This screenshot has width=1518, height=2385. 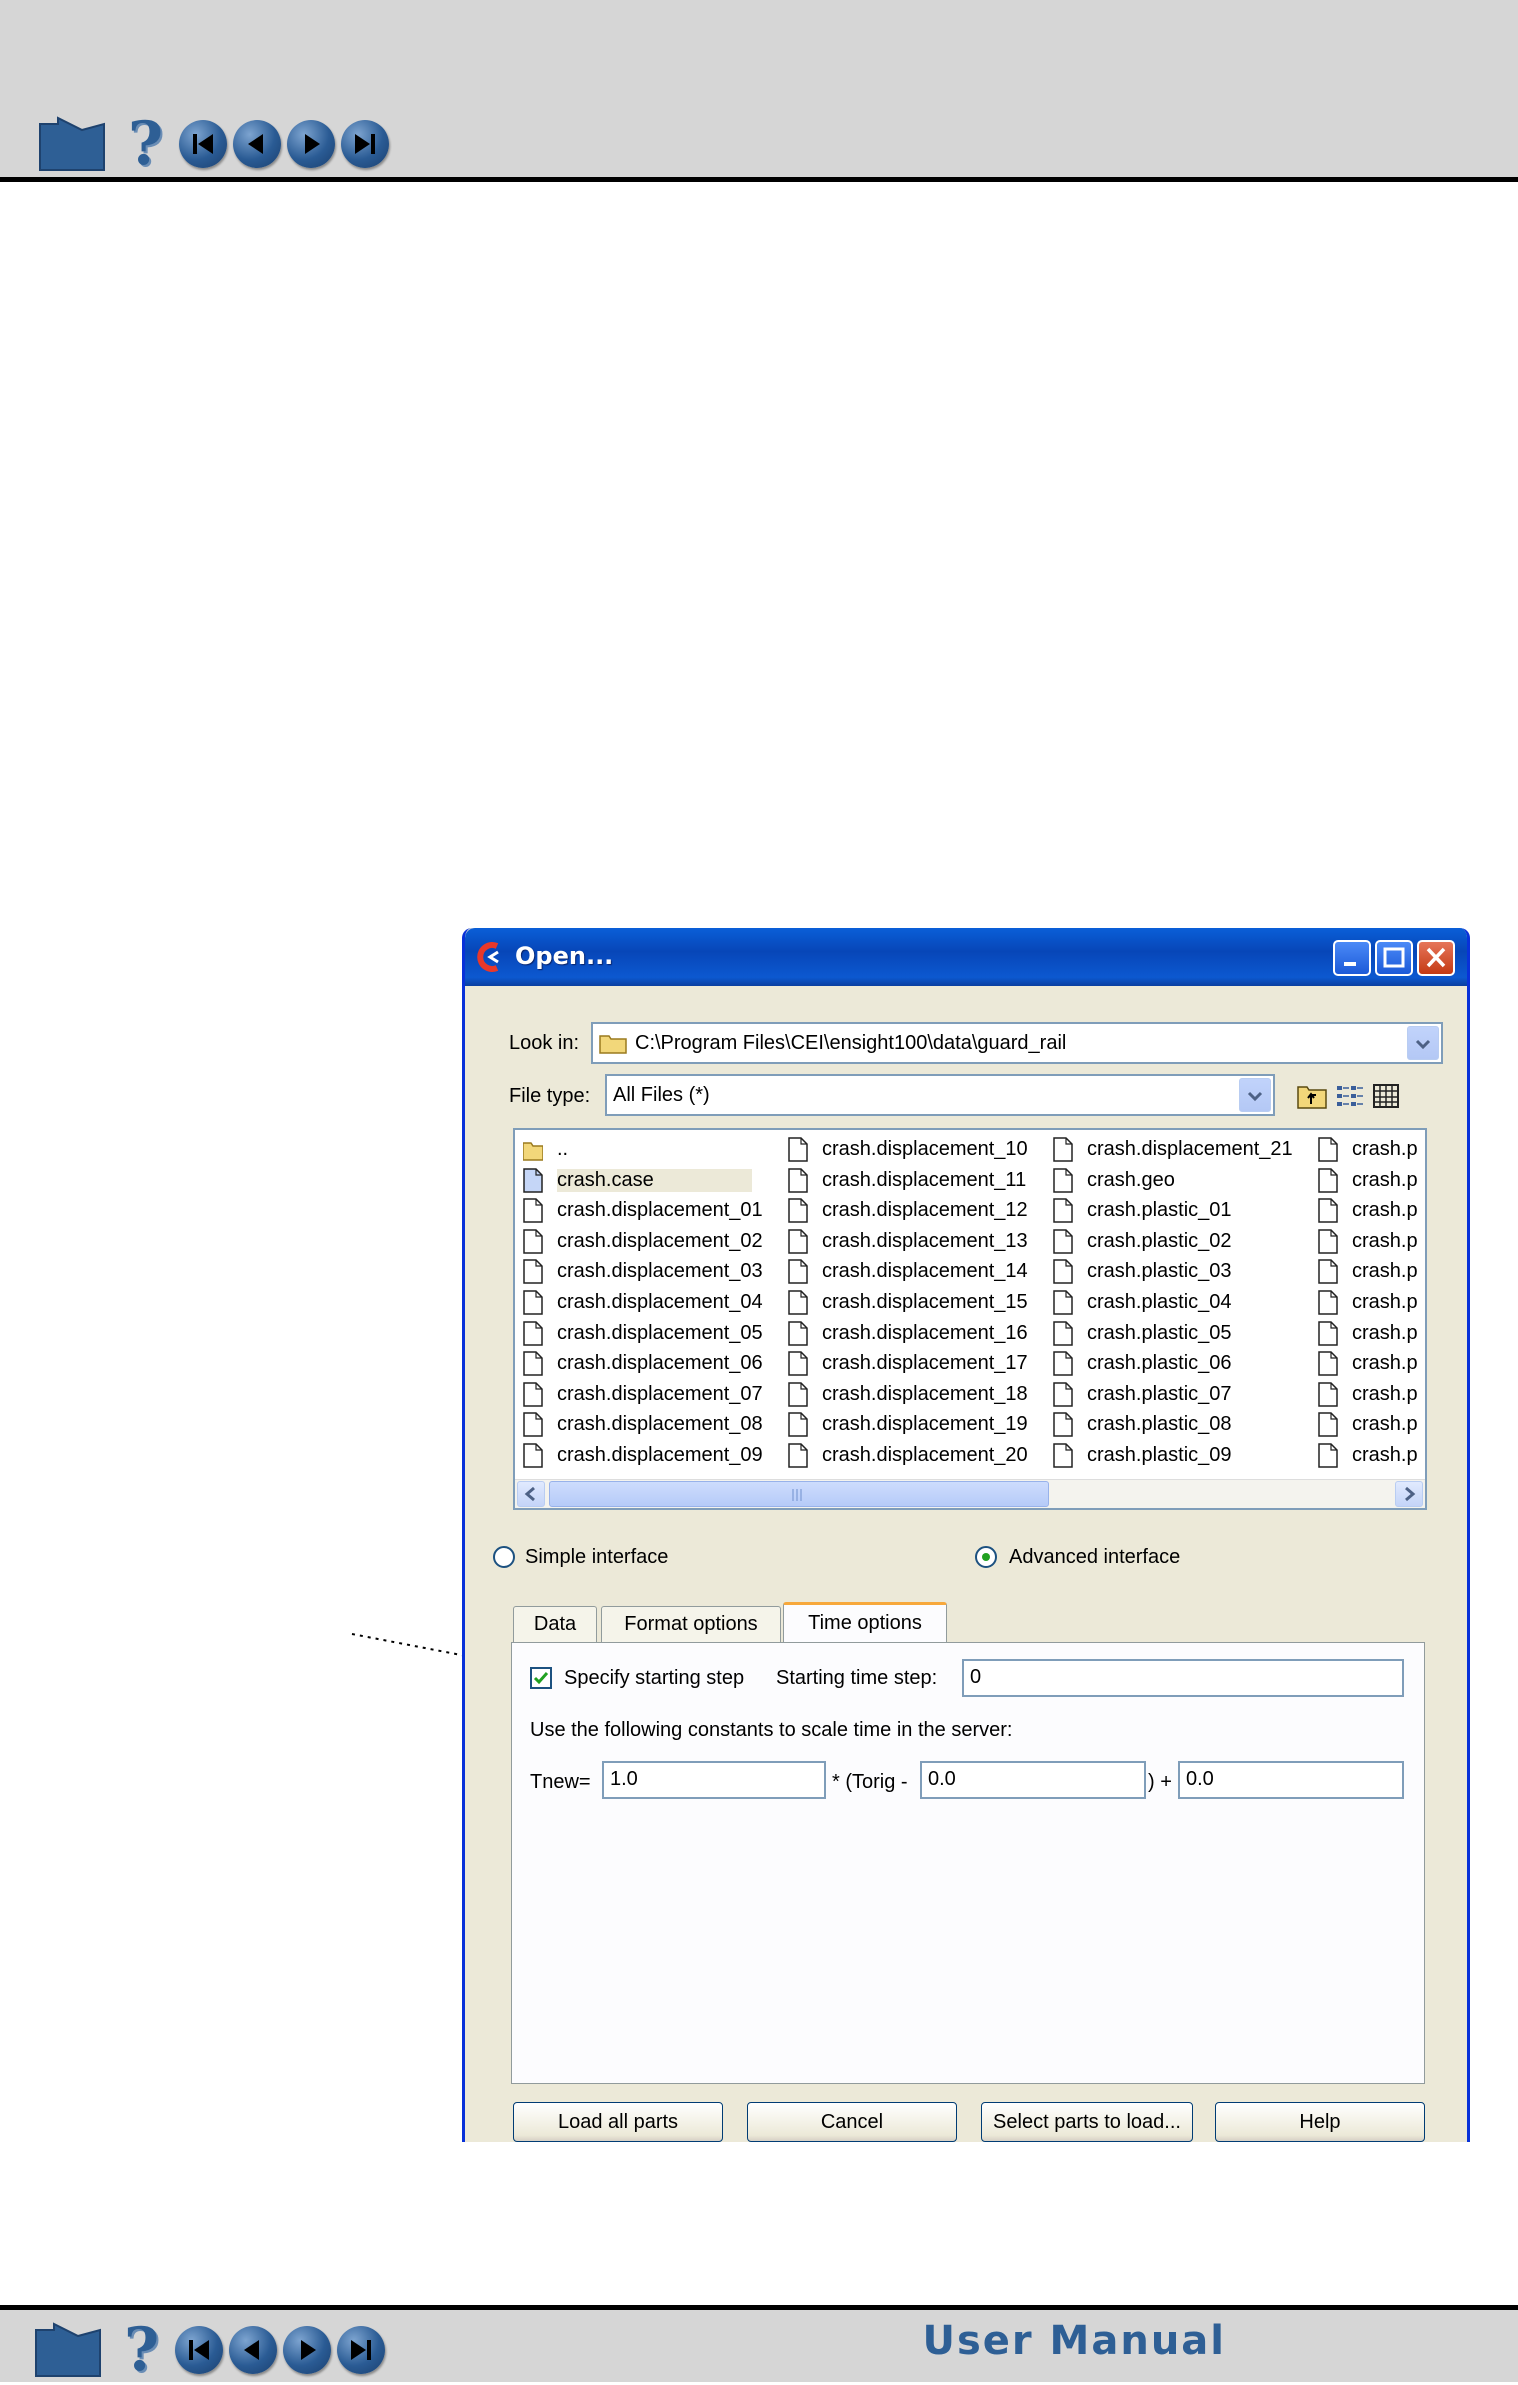 I want to click on file-list-item: crash.displacement_17, so click(x=914, y=1363).